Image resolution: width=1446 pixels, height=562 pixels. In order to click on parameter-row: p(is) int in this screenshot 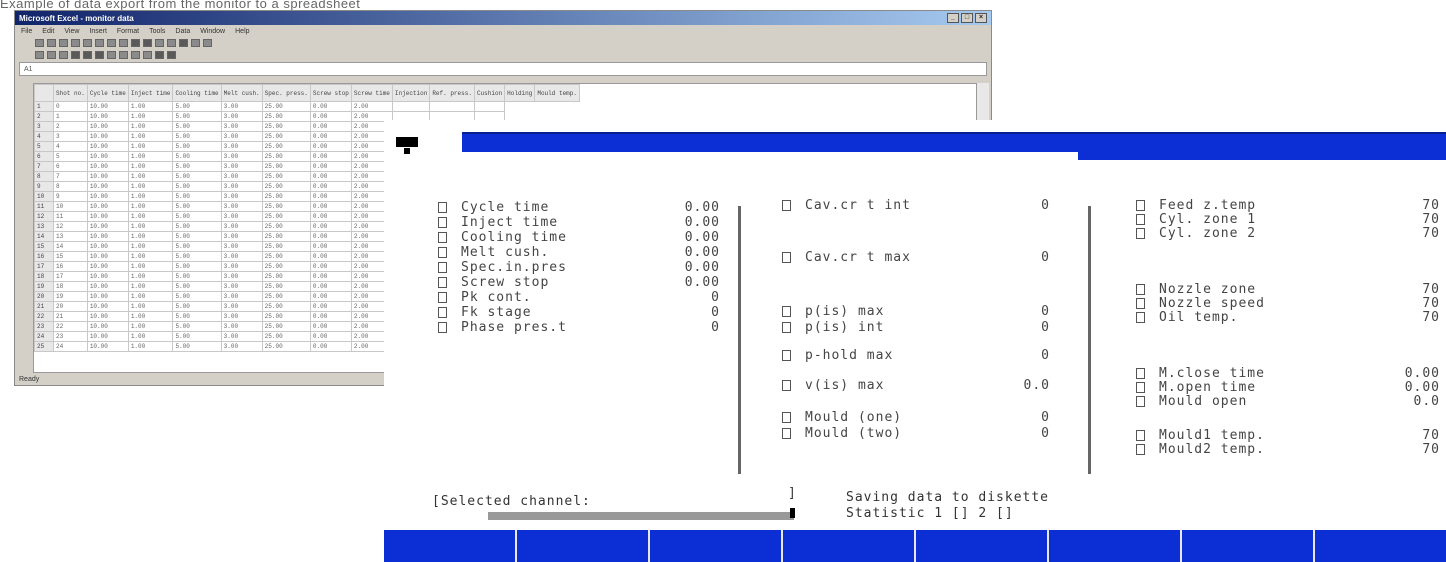, I will do `click(833, 327)`.